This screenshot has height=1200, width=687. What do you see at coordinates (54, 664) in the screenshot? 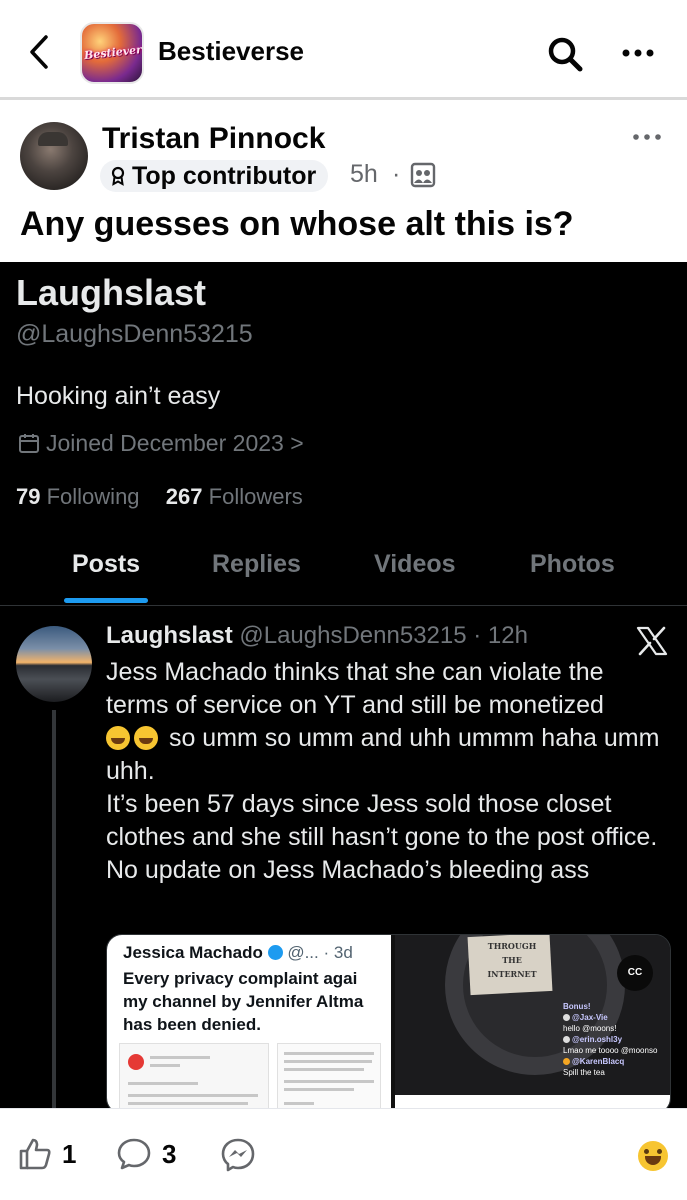
I see `x-tweet-avatar` at bounding box center [54, 664].